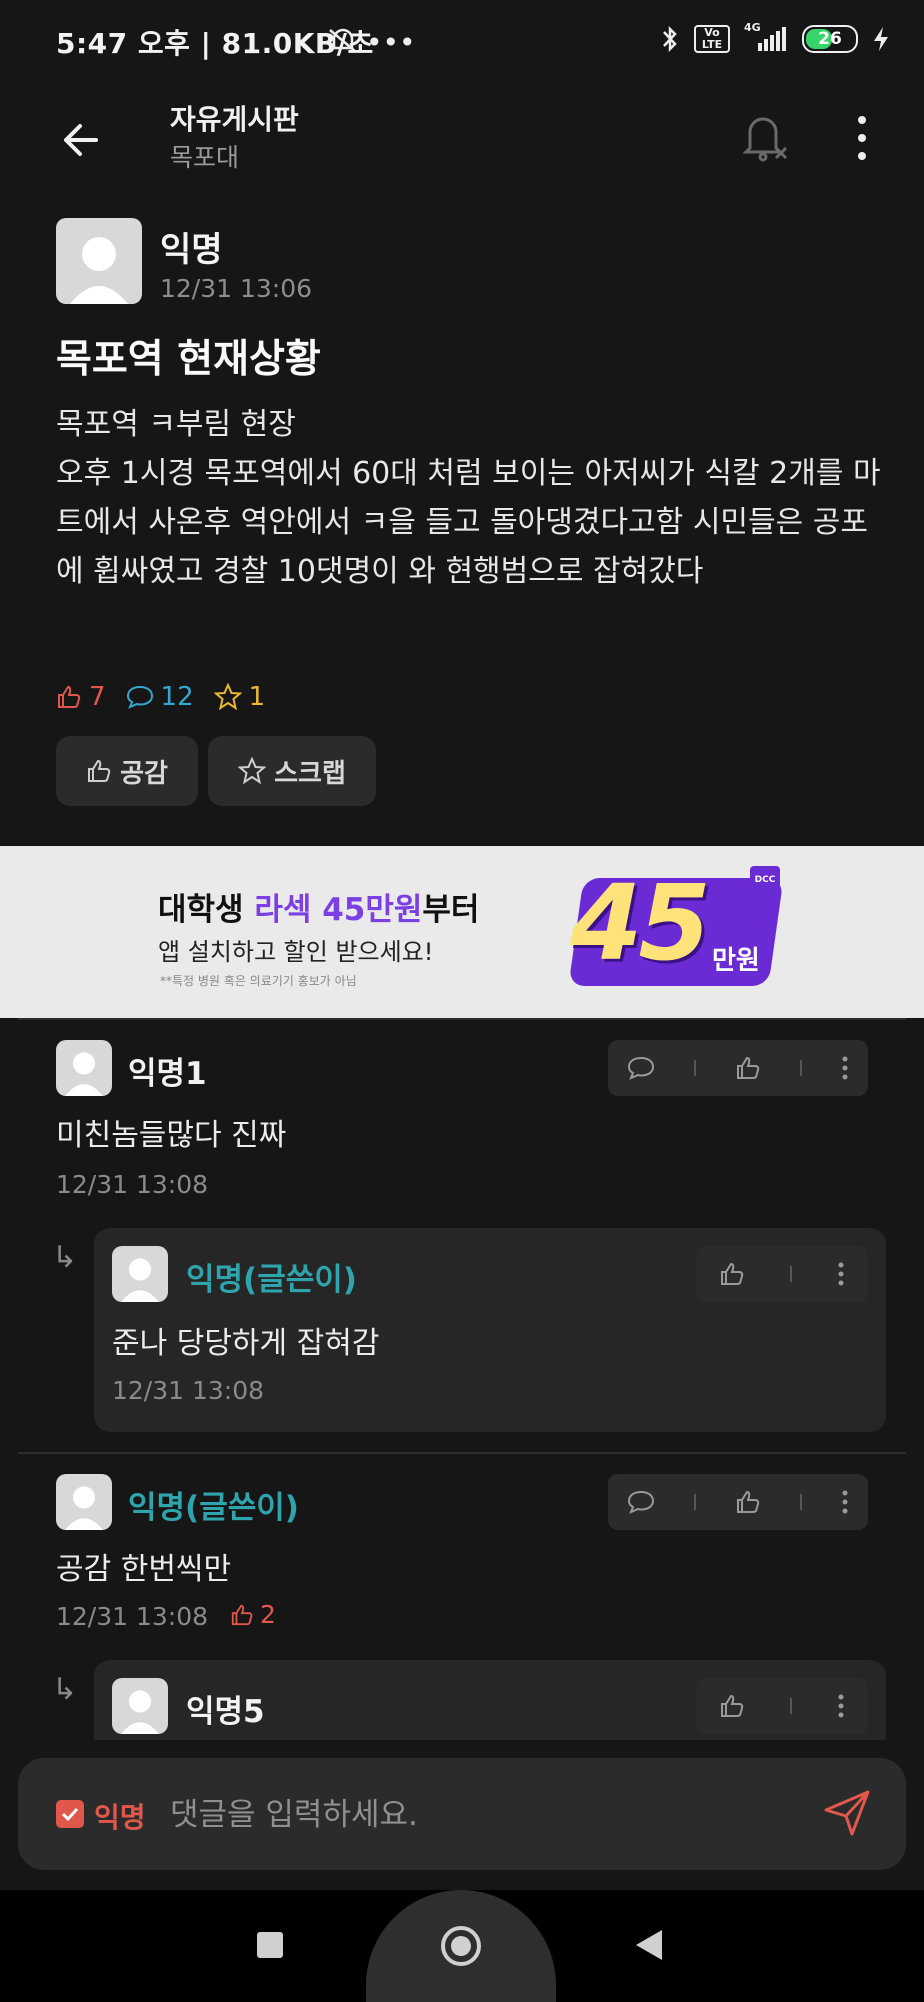 The height and width of the screenshot is (2002, 924). I want to click on send-icon, so click(847, 1813).